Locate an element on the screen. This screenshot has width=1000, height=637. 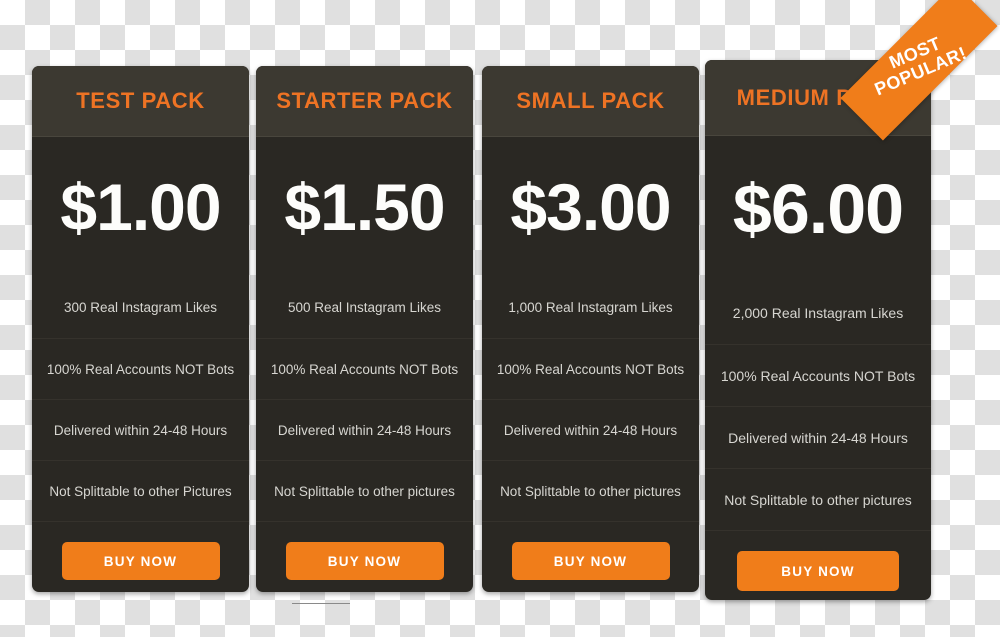
card-header: SMALL PACK is located at coordinates (590, 101).